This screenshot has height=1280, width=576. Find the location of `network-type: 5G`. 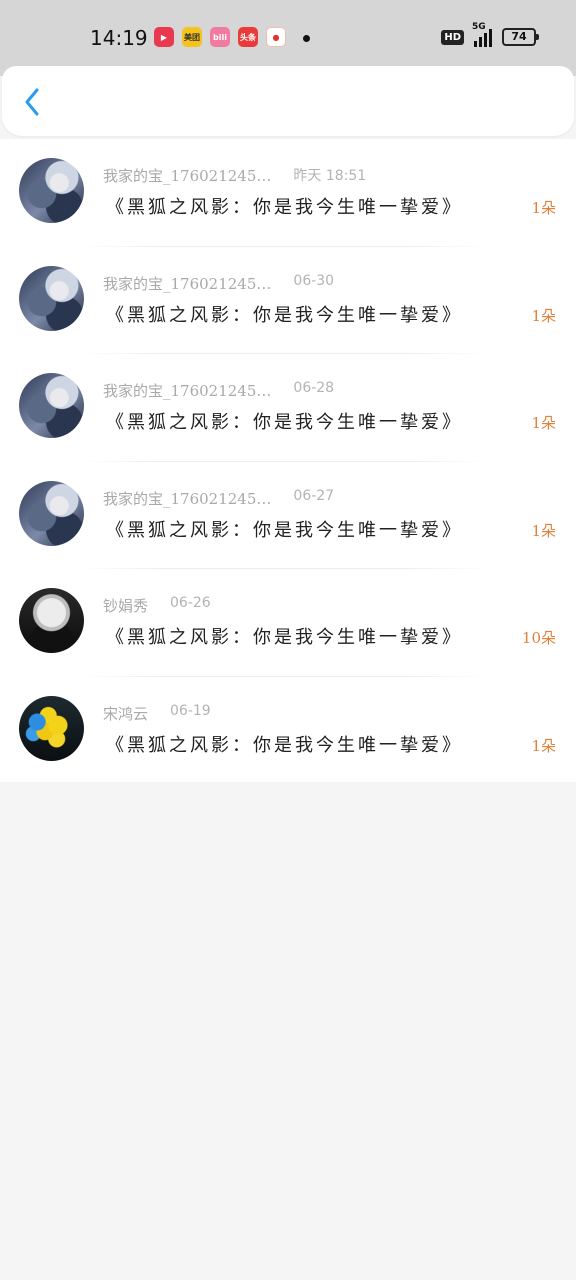

network-type: 5G is located at coordinates (479, 27).